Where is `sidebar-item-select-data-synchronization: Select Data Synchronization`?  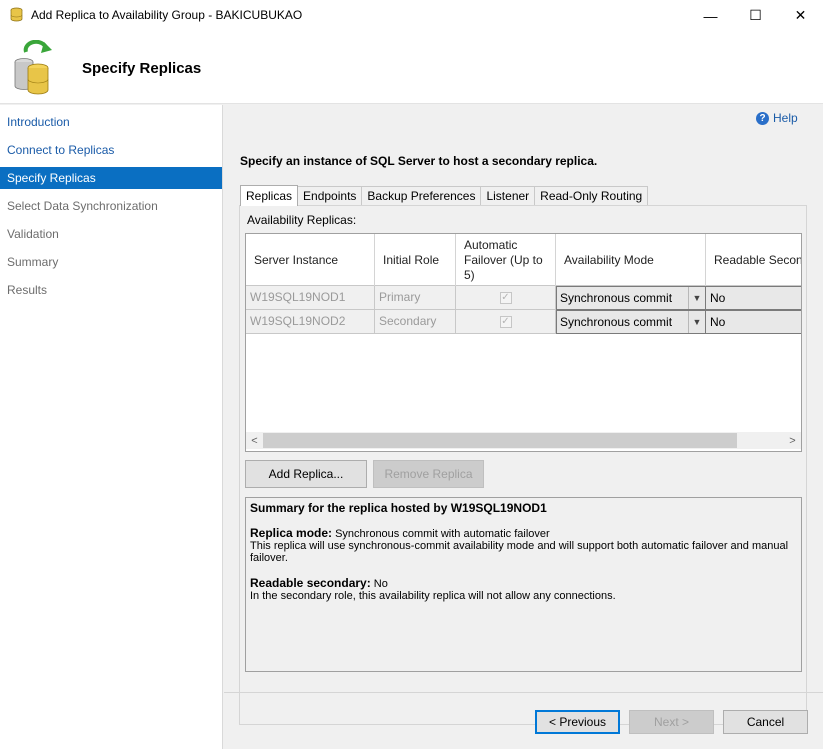 sidebar-item-select-data-synchronization: Select Data Synchronization is located at coordinates (82, 206).